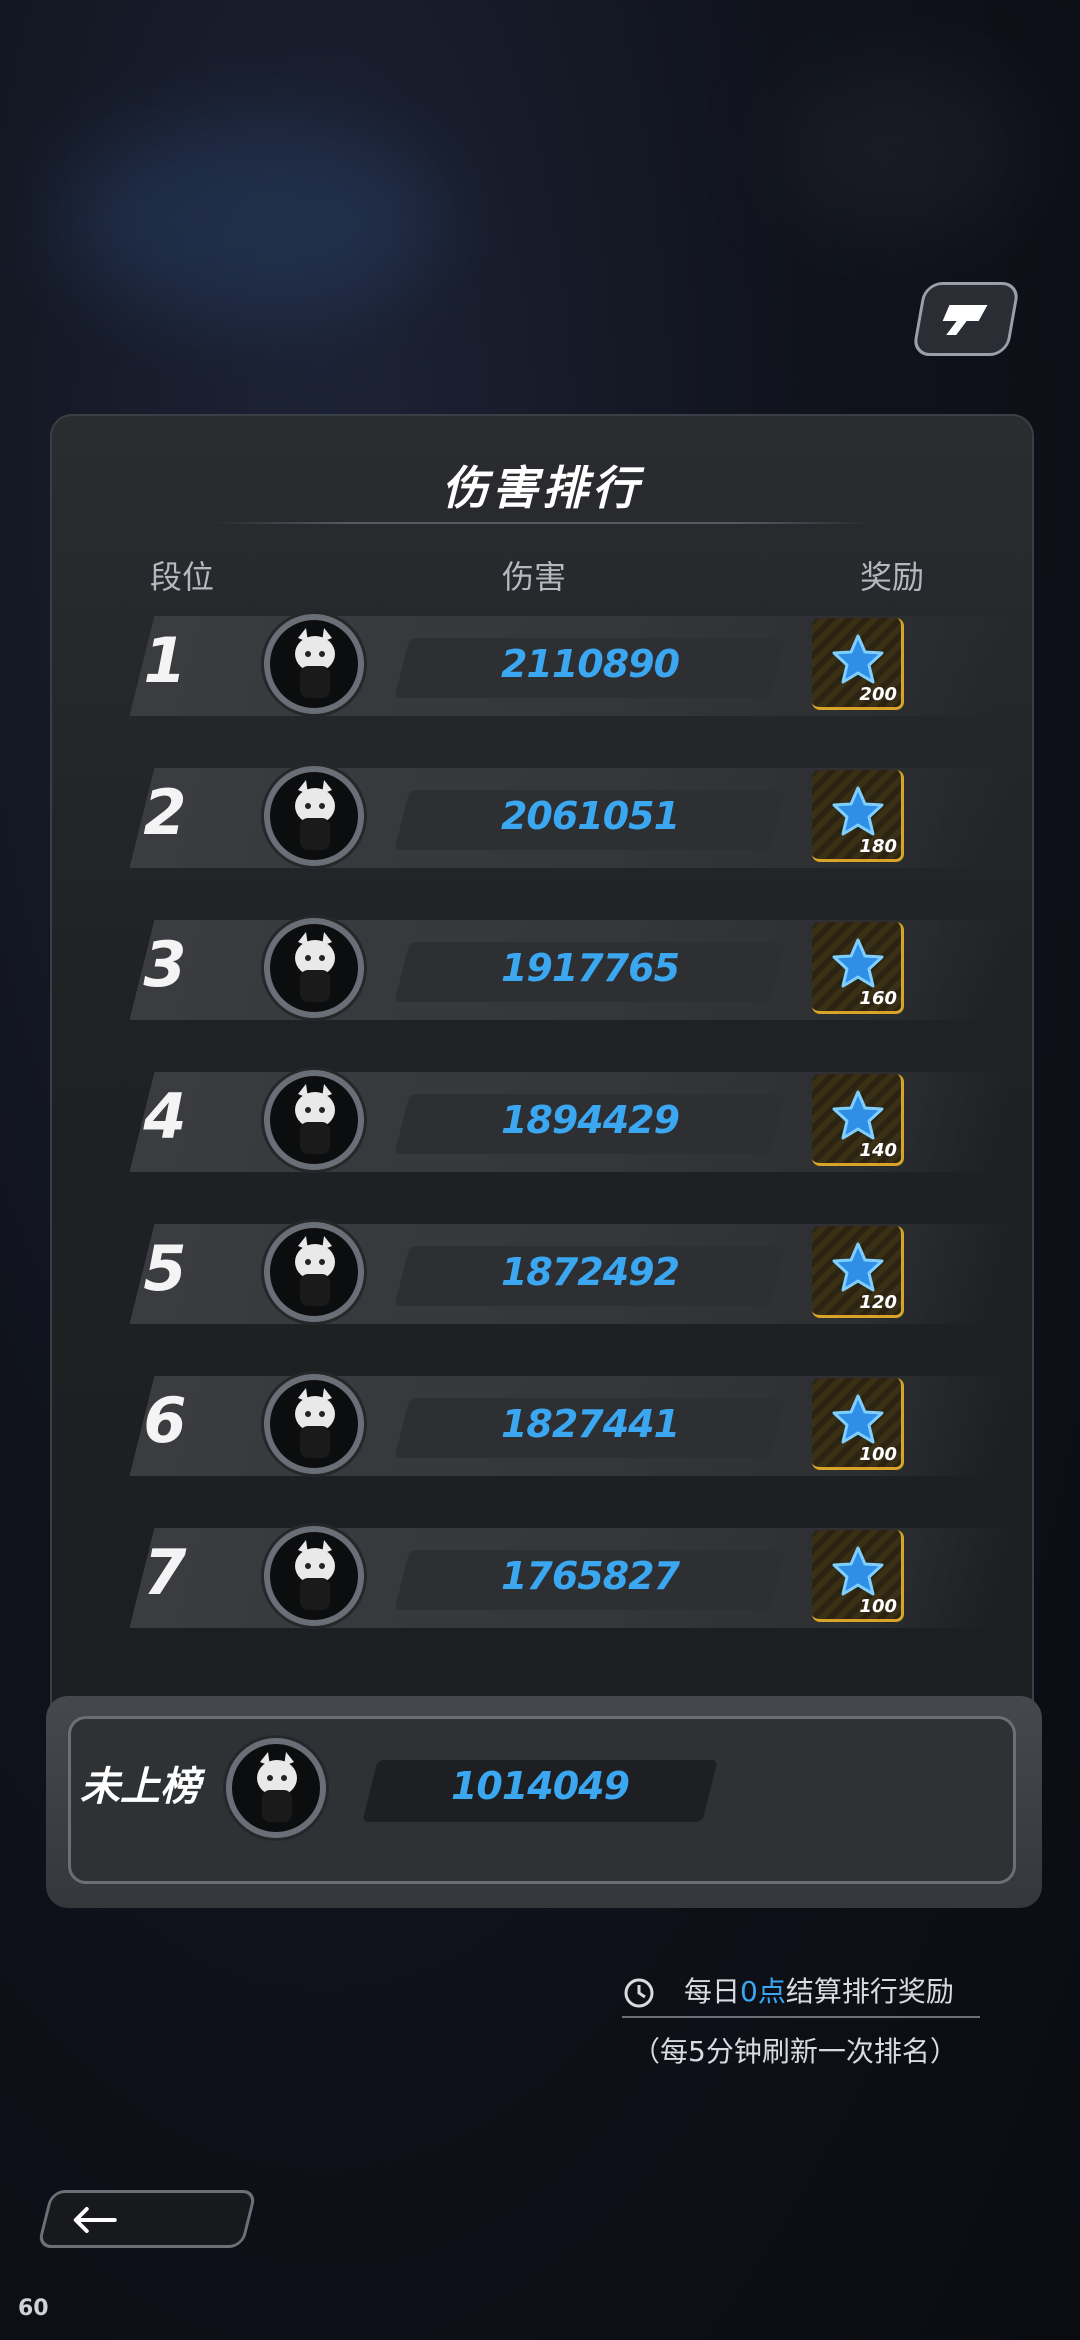  I want to click on share-icon, so click(965, 320).